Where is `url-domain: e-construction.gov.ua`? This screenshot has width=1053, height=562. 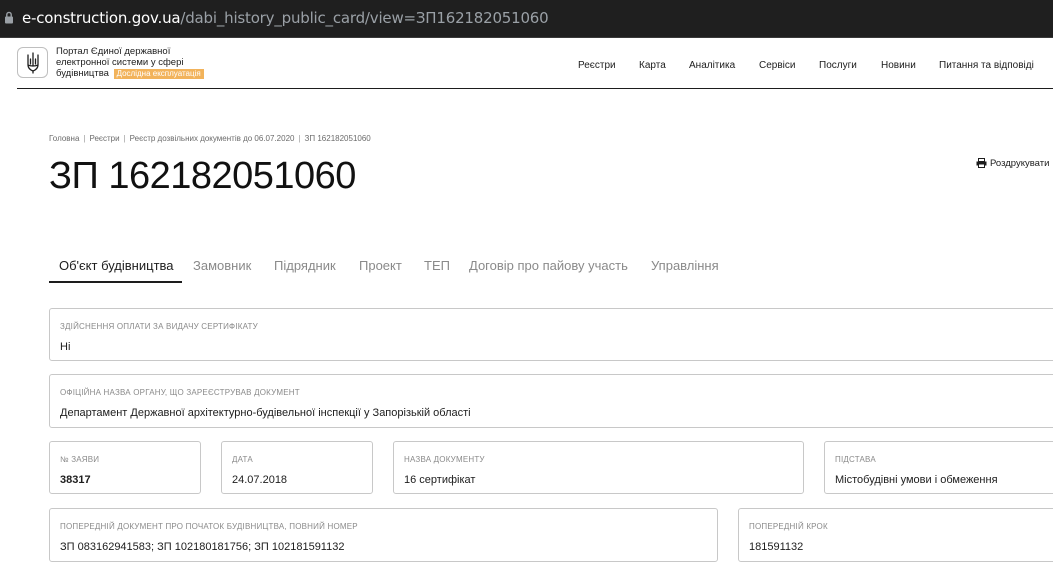 url-domain: e-construction.gov.ua is located at coordinates (101, 18).